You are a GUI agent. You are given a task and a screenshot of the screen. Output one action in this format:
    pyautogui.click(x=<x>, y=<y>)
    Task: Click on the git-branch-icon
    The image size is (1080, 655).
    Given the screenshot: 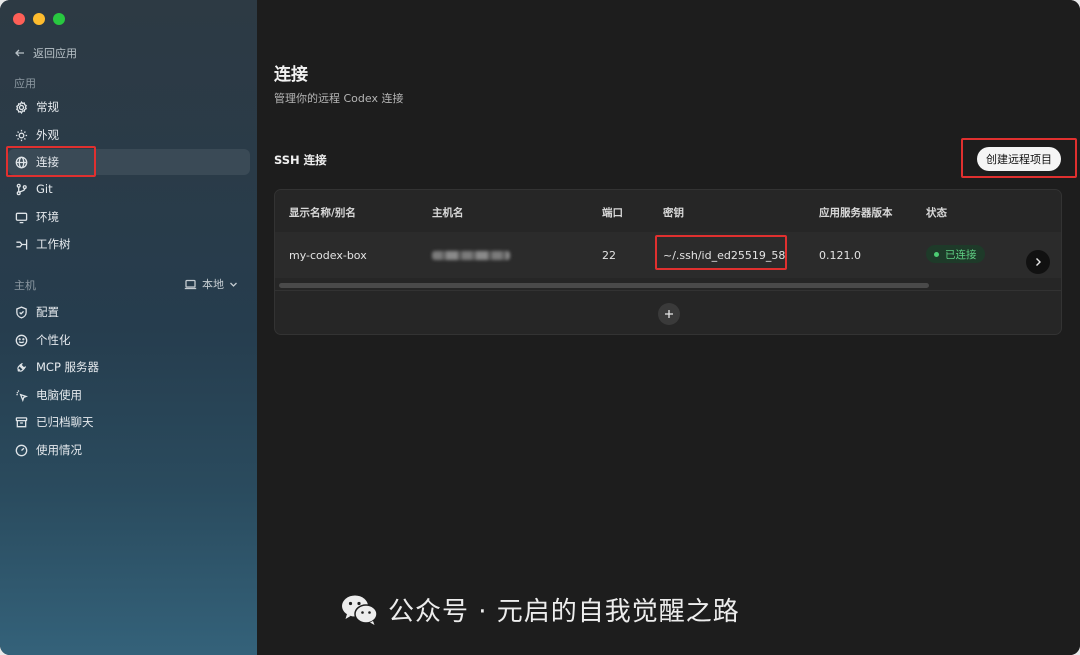 What is the action you would take?
    pyautogui.click(x=21, y=189)
    